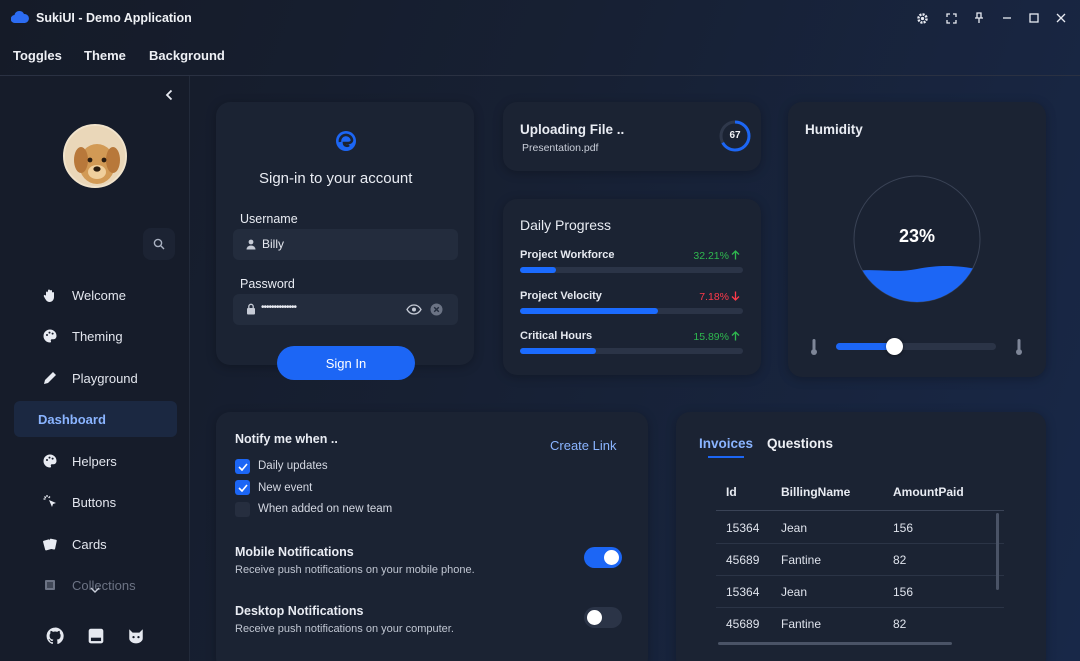  I want to click on cell-amountpaid: 82, so click(900, 624).